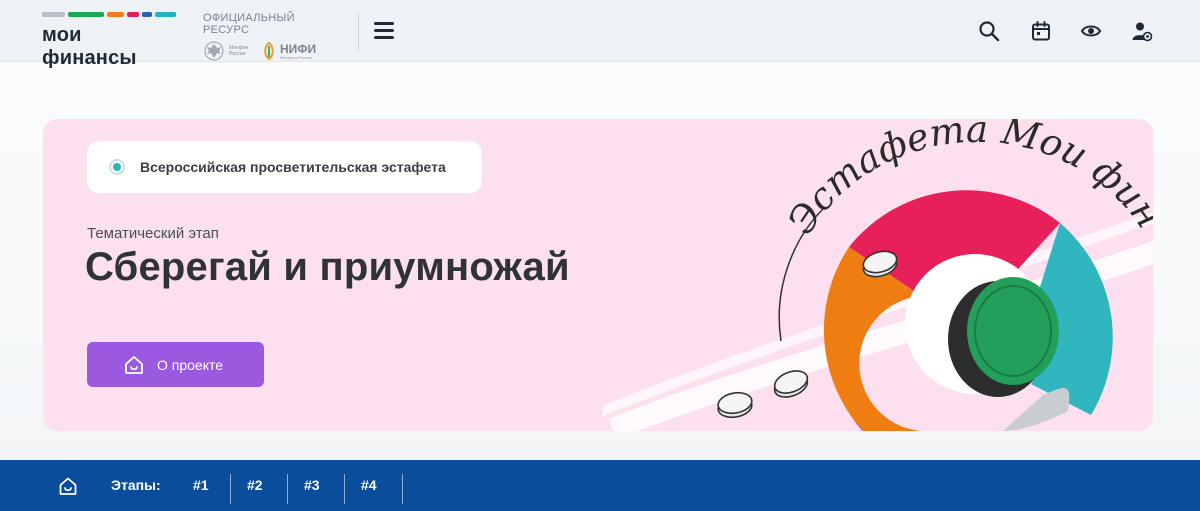 The width and height of the screenshot is (1200, 511). Describe the element at coordinates (296, 57) in the screenshot. I see `nifi-subtext: Минфина России` at that location.